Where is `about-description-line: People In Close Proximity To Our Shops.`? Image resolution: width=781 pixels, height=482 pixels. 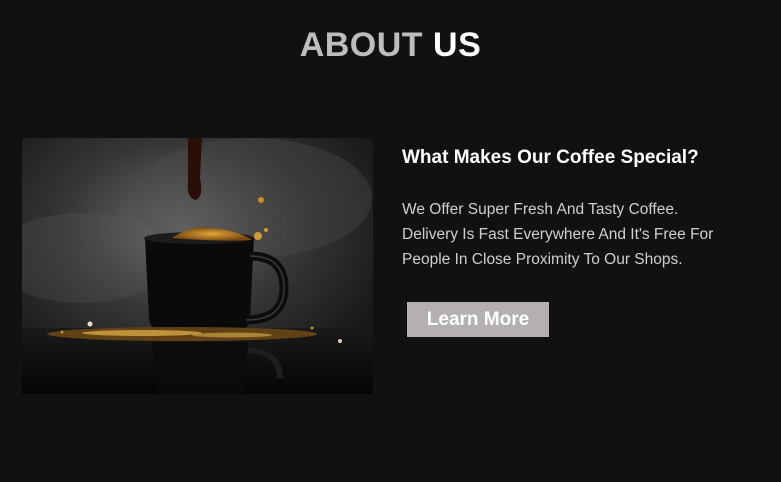 about-description-line: People In Close Proximity To Our Shops. is located at coordinates (542, 259).